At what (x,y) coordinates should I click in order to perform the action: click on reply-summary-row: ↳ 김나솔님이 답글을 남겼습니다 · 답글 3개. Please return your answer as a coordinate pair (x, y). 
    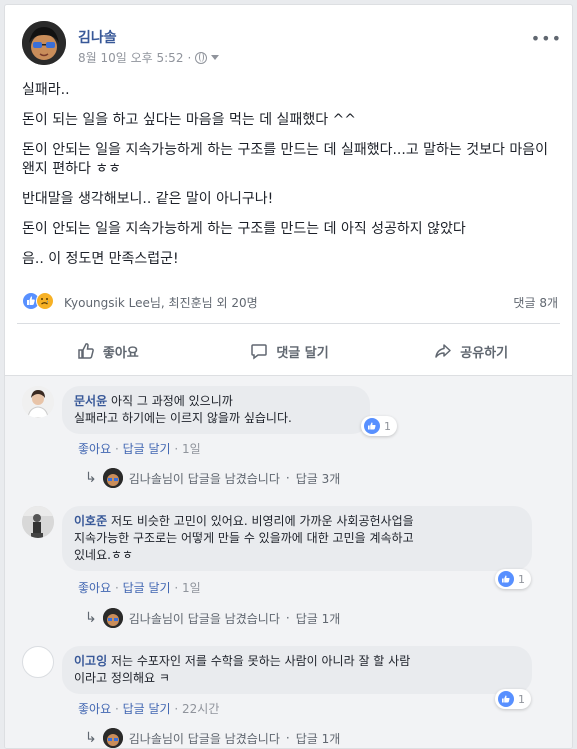
    Looking at the image, I should click on (212, 478).